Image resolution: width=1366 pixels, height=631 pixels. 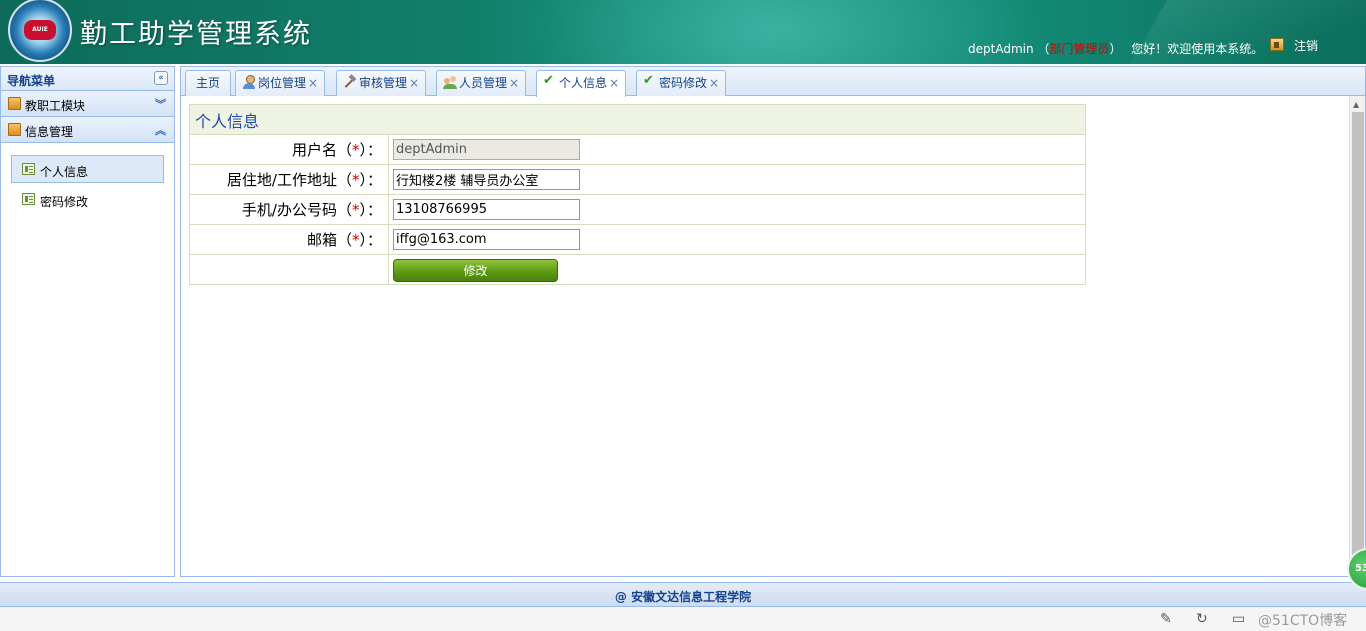 What do you see at coordinates (160, 130) in the screenshot?
I see `chevron-up-icon: ︽` at bounding box center [160, 130].